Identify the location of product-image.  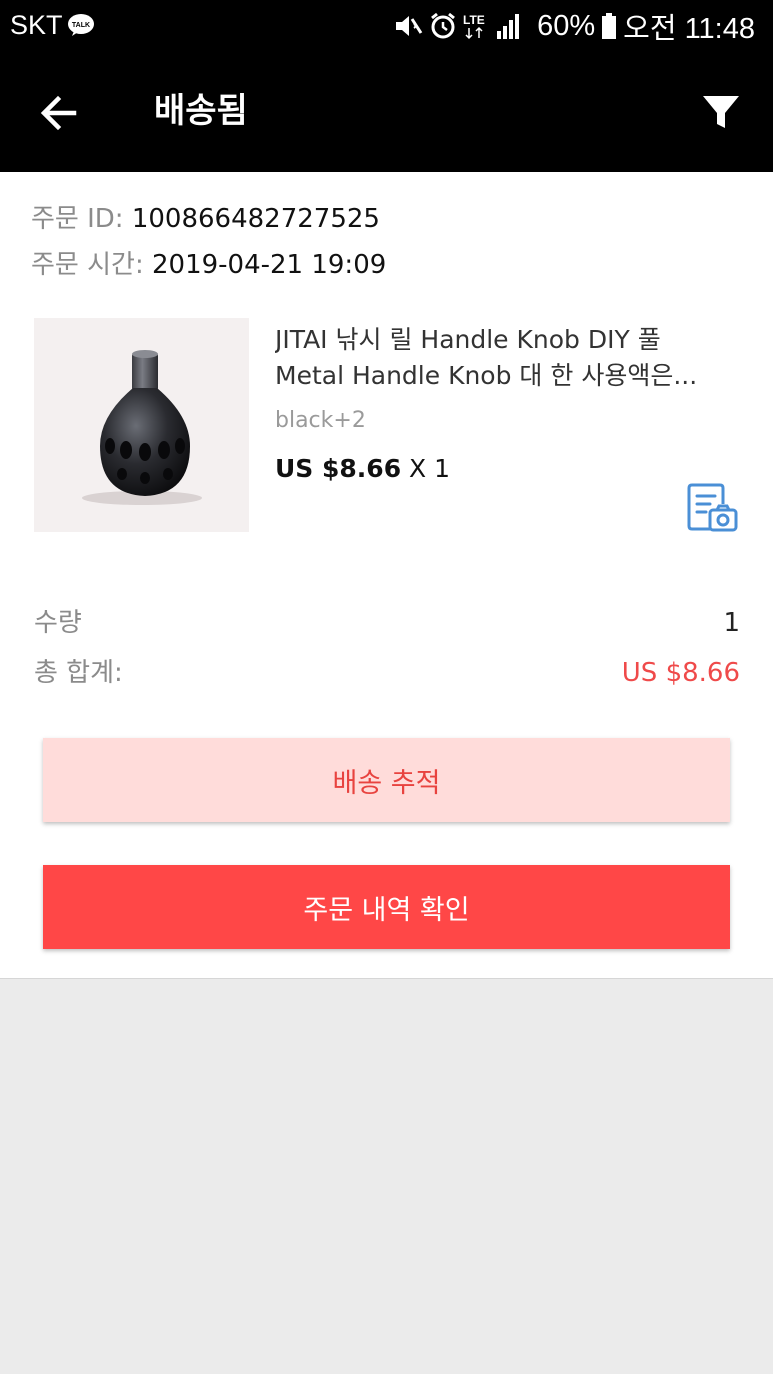
(141, 425).